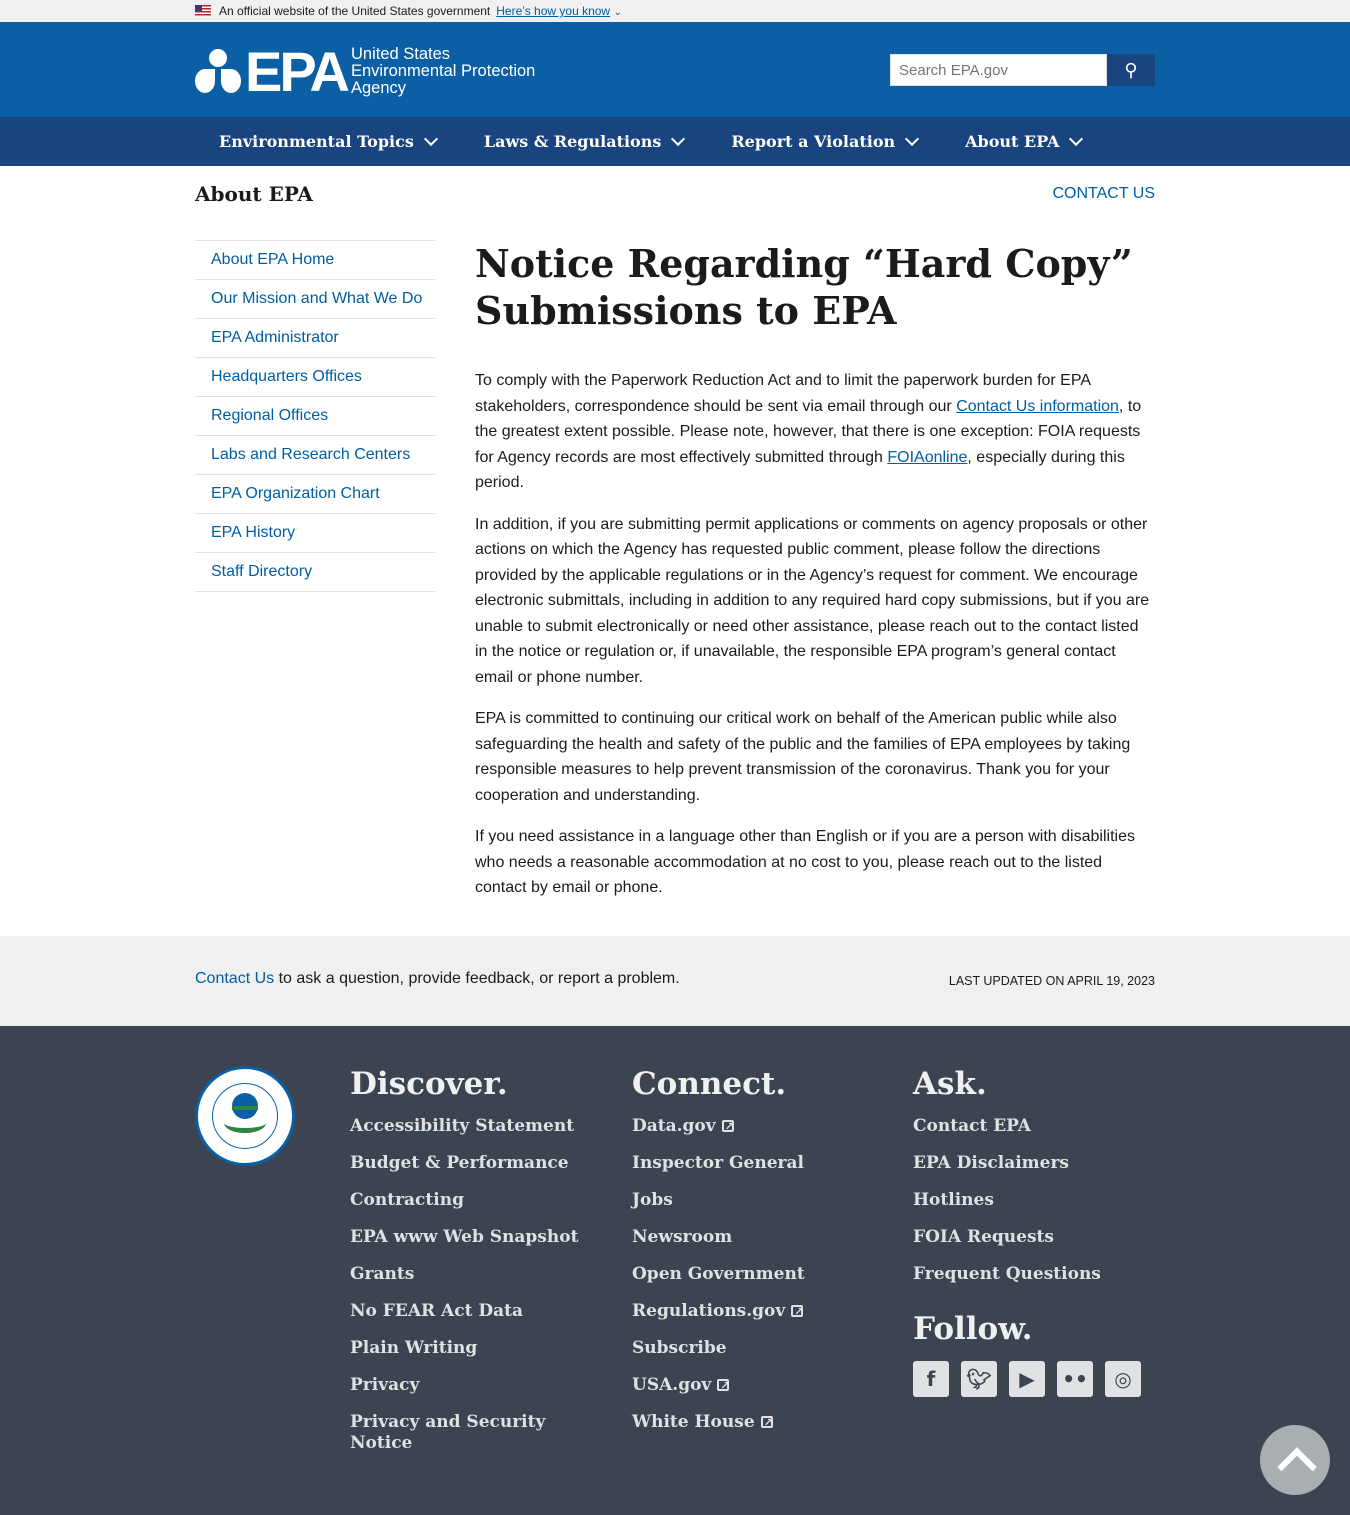 This screenshot has height=1515, width=1350. I want to click on footer-link: Data.gov, so click(752, 1126).